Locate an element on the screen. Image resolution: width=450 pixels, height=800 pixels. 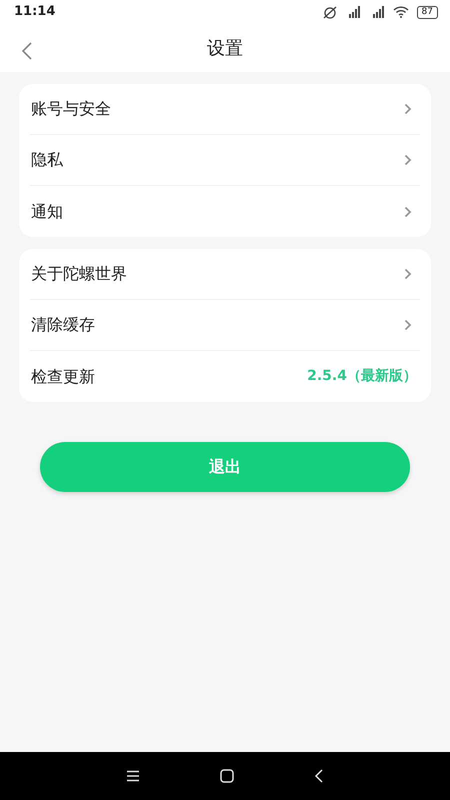
battery-icon: 87 is located at coordinates (427, 12).